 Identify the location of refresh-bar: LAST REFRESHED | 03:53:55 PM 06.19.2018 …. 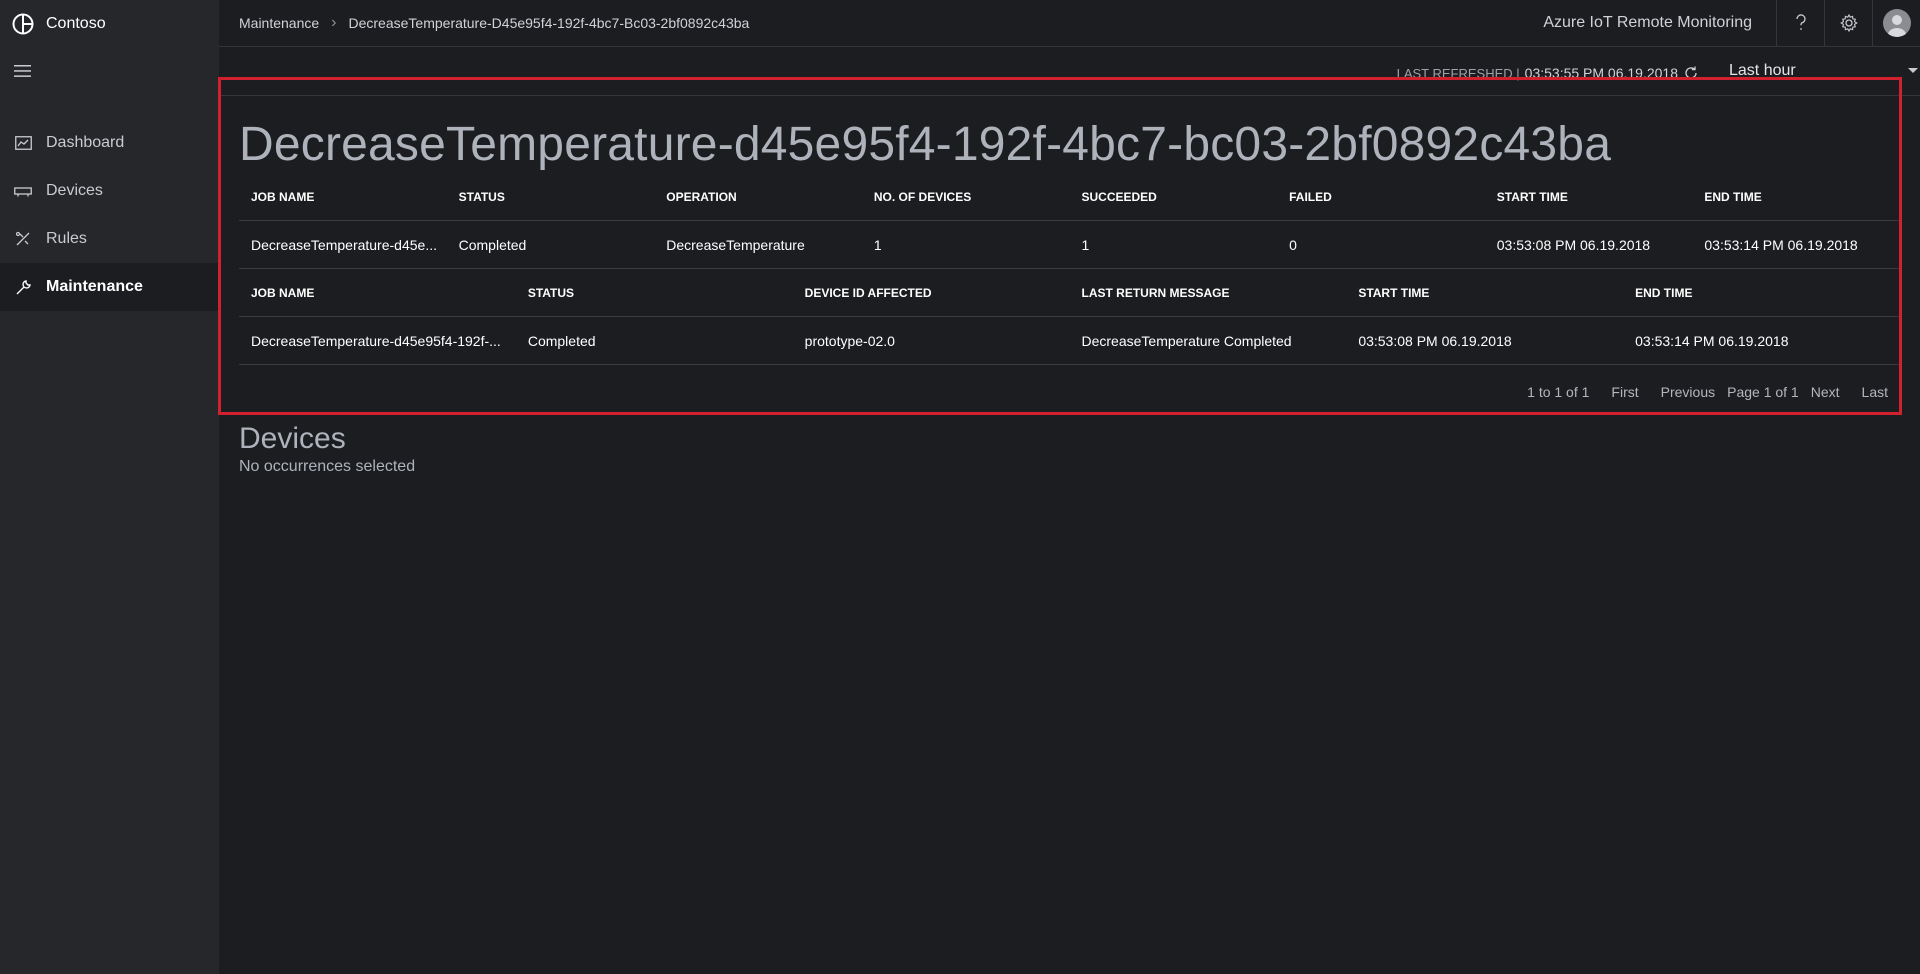
(1069, 72).